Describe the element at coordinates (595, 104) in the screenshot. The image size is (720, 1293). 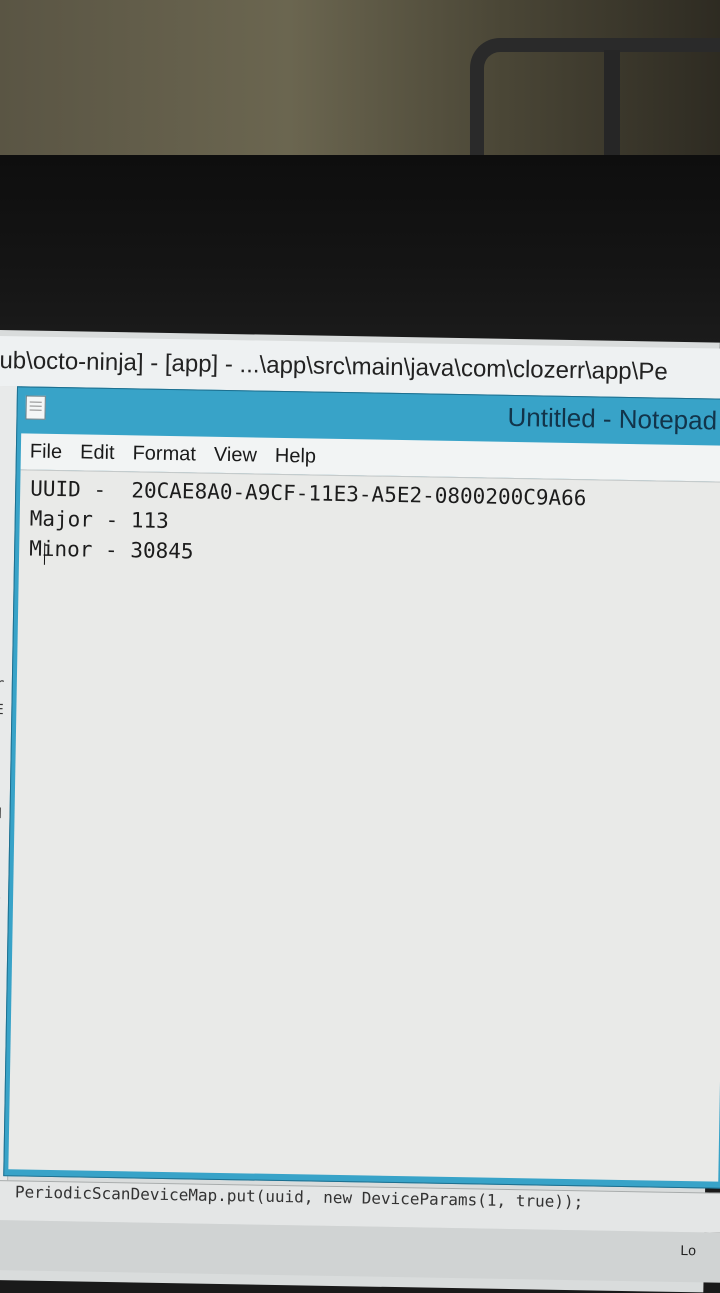
I see `background-chair` at that location.